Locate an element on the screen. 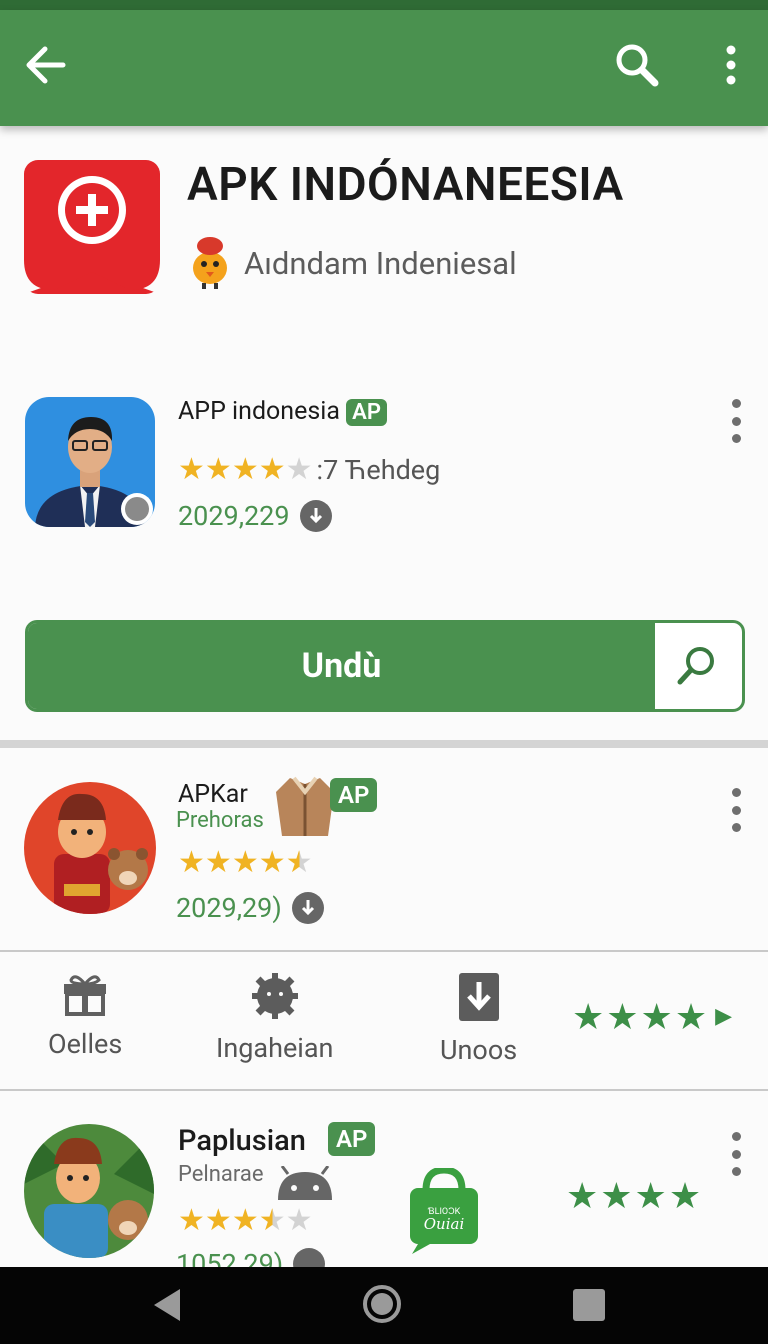 Image resolution: width=768 pixels, height=1344 pixels. category-unoos: Unoos is located at coordinates (478, 1019).